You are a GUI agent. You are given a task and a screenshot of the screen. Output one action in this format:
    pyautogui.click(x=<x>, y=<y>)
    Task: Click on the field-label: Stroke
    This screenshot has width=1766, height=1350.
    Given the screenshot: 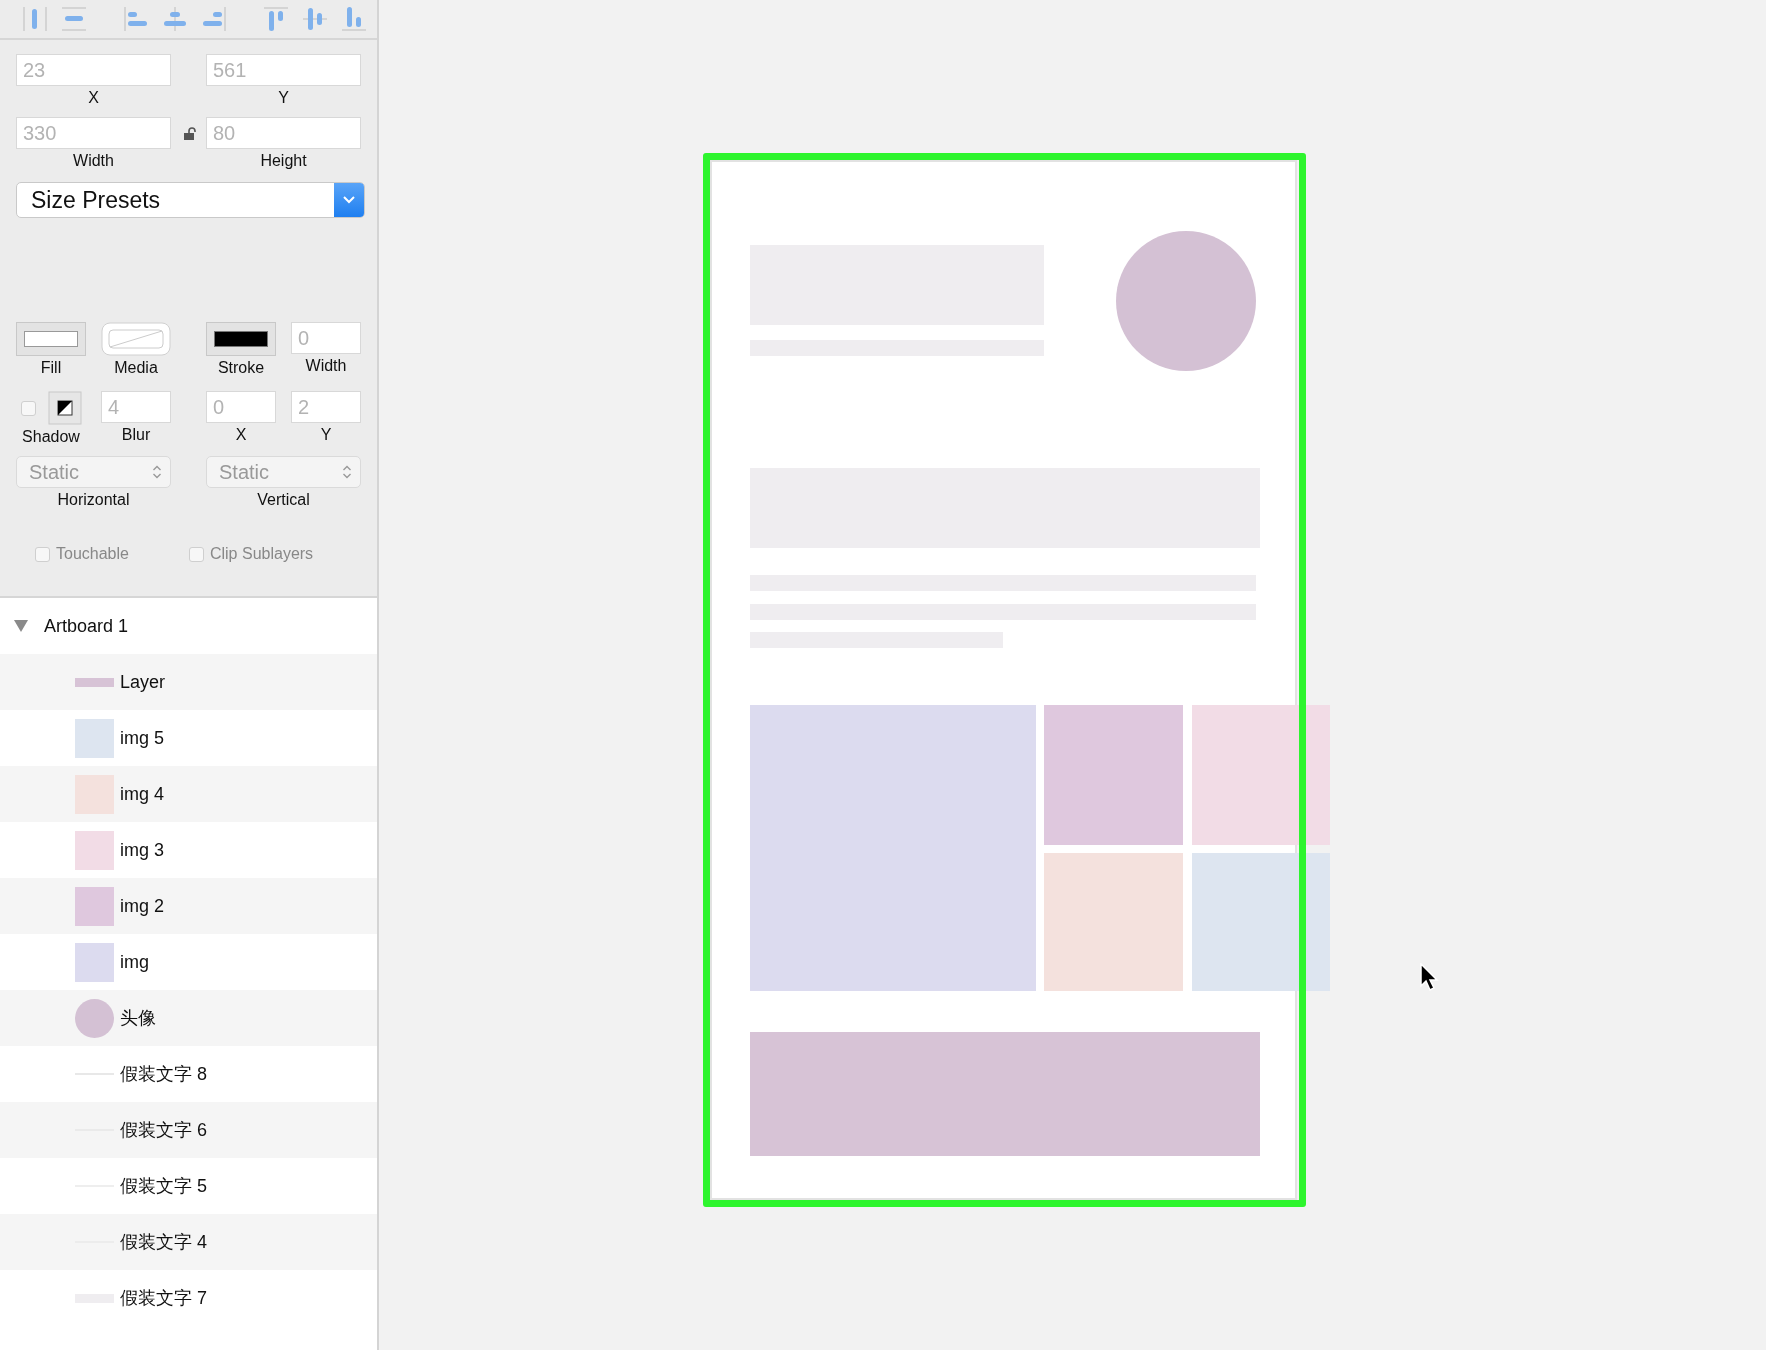 What is the action you would take?
    pyautogui.click(x=241, y=368)
    